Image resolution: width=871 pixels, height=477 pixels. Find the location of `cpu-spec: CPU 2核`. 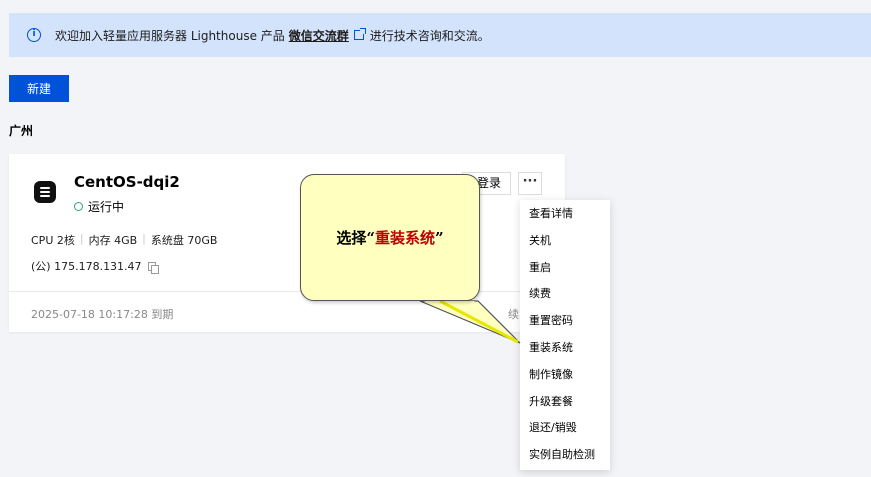

cpu-spec: CPU 2核 is located at coordinates (53, 240).